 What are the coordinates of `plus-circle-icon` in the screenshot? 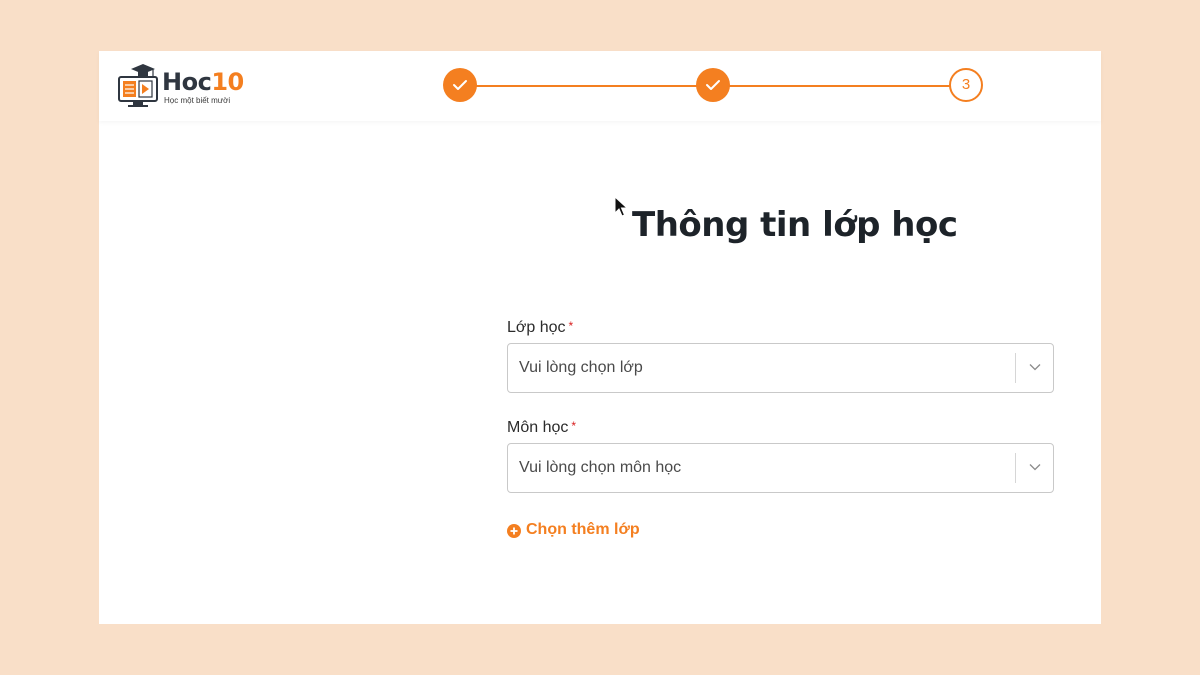 It's located at (514, 531).